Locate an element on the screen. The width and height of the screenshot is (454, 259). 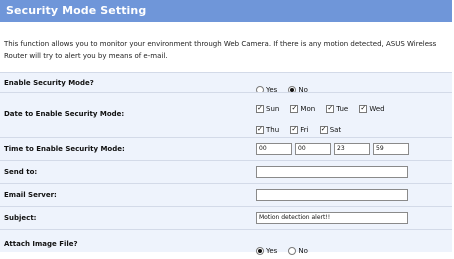
radio-no is located at coordinates (292, 251).